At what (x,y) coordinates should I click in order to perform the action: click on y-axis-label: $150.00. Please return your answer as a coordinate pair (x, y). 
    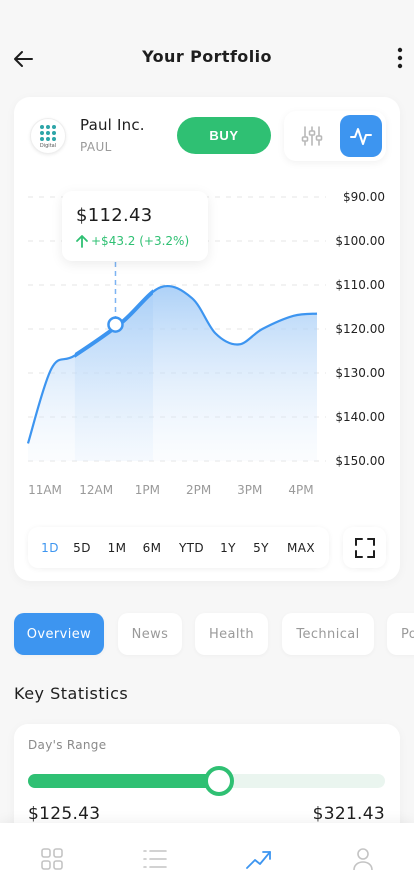
    Looking at the image, I should click on (360, 461).